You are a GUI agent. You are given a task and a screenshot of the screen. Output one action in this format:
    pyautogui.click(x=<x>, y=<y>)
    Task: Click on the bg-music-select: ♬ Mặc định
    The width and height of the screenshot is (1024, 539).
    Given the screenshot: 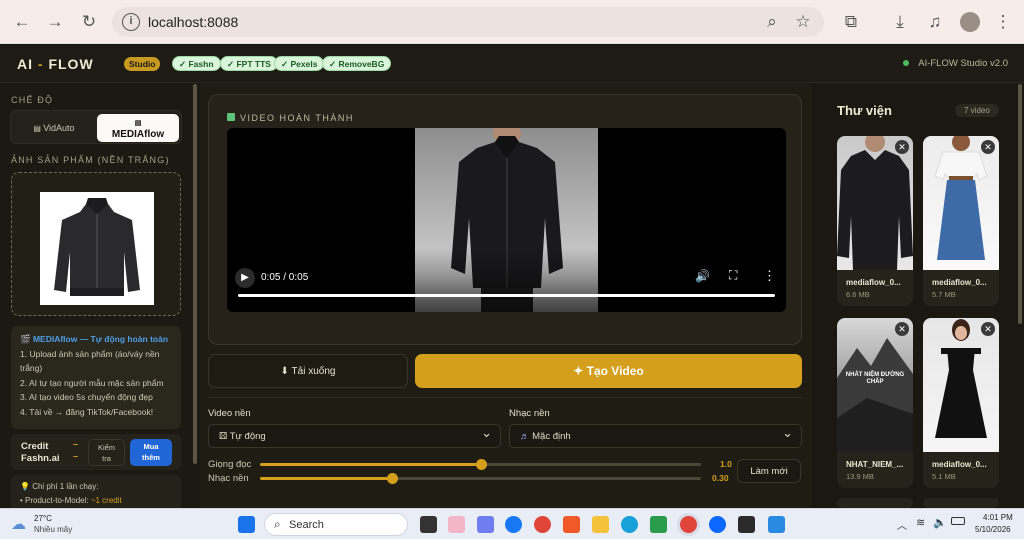 What is the action you would take?
    pyautogui.click(x=655, y=434)
    